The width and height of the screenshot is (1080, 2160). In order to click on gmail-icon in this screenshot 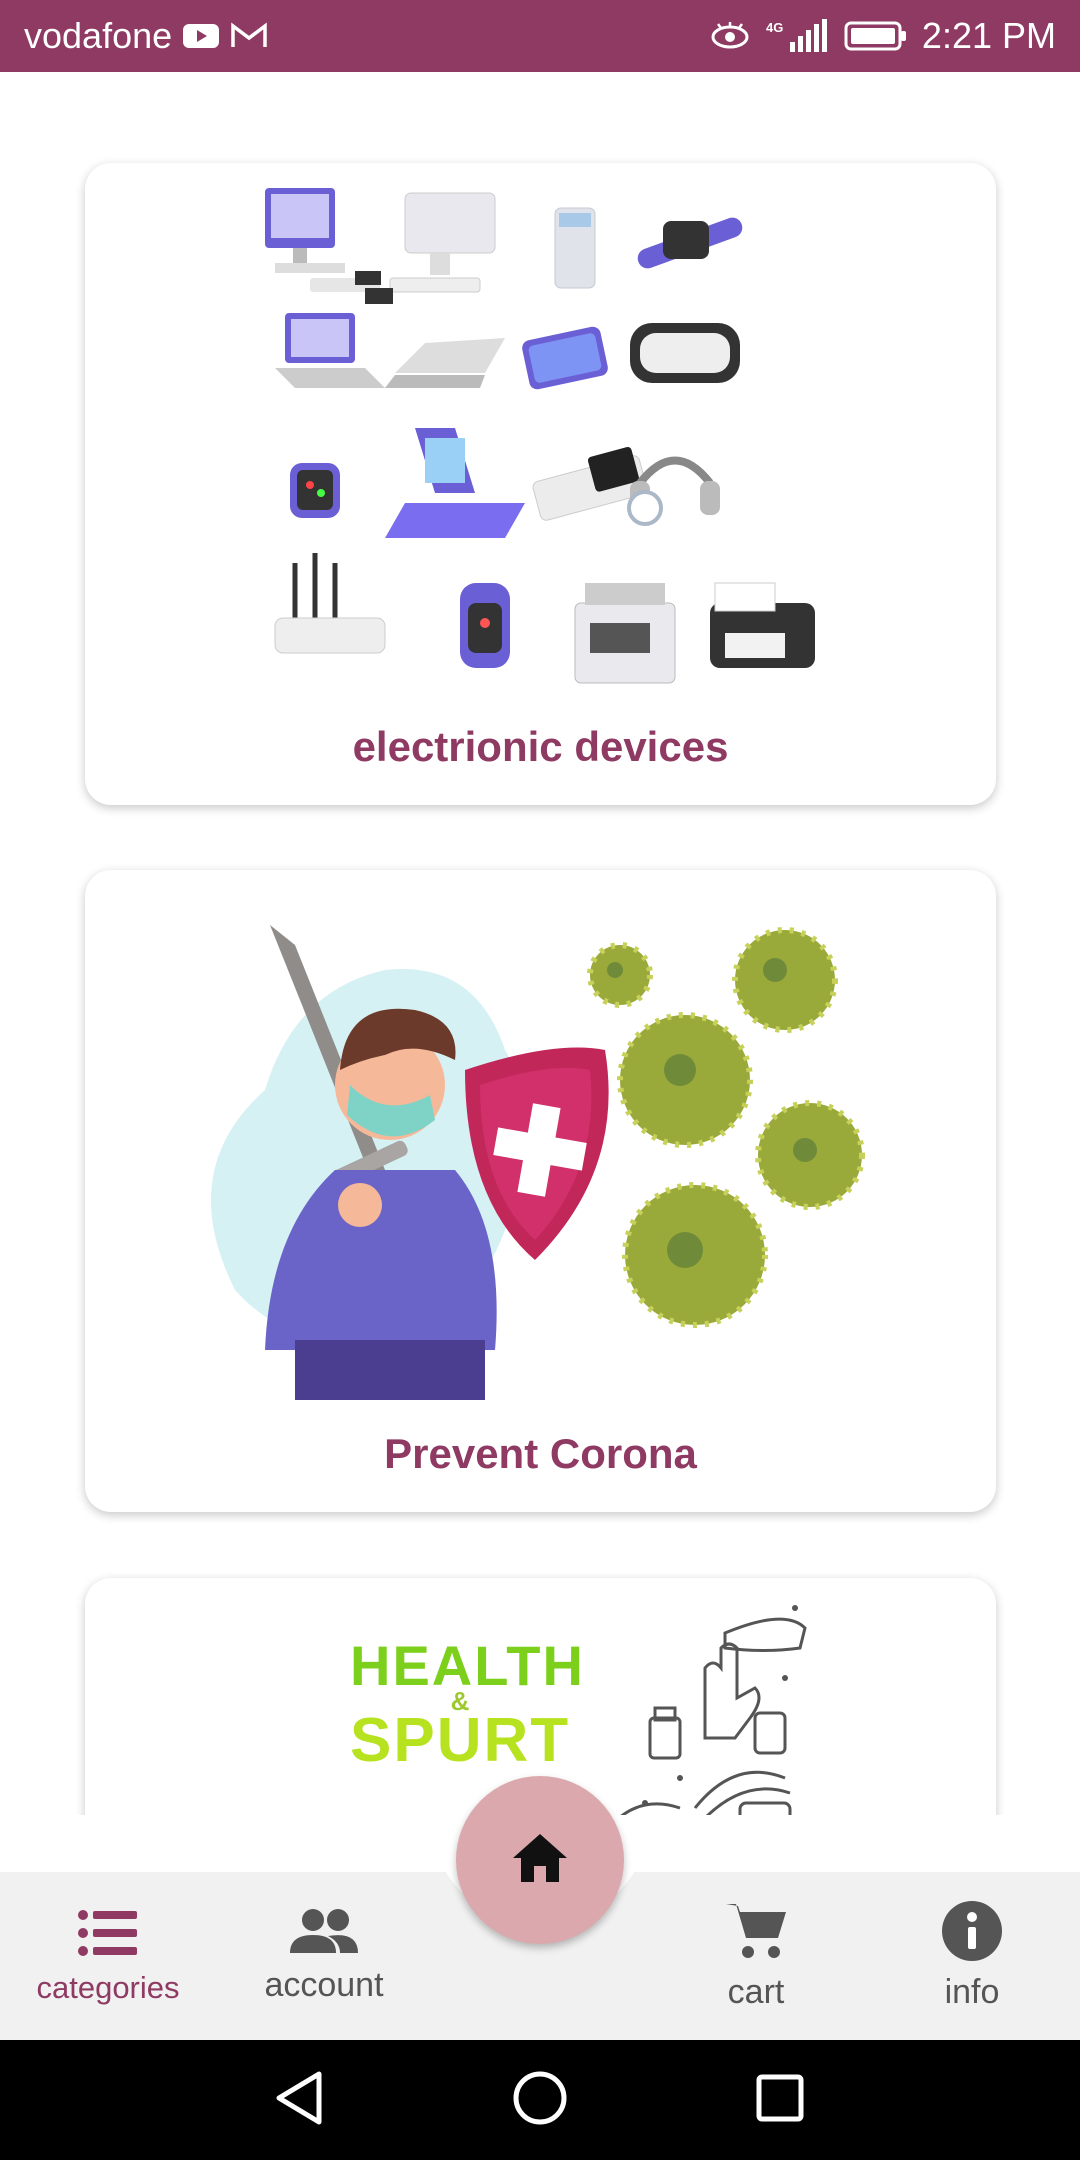, I will do `click(249, 36)`.